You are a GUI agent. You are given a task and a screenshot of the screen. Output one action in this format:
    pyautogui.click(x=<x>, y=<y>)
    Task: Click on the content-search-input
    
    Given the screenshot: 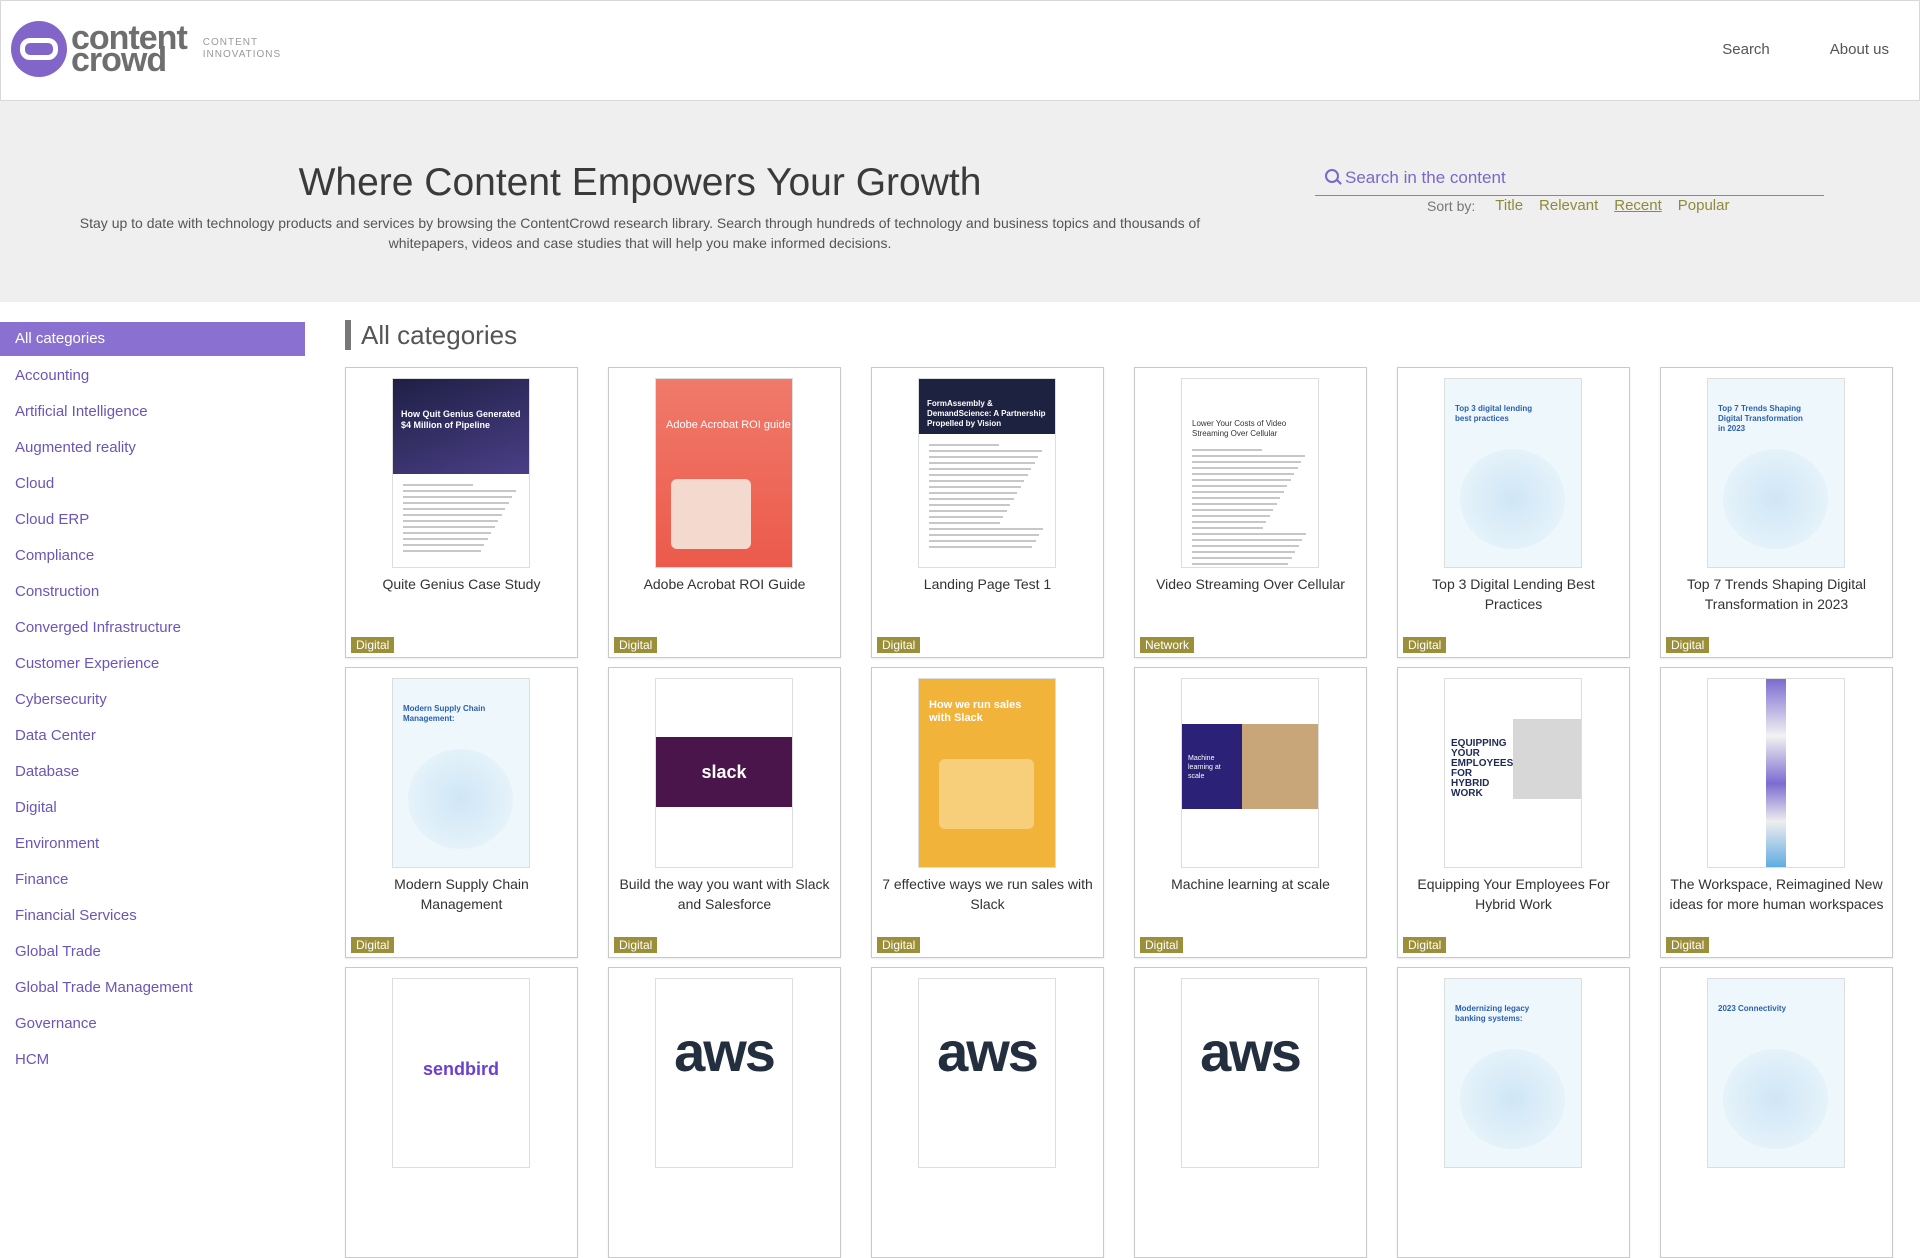 What is the action you would take?
    pyautogui.click(x=1575, y=178)
    